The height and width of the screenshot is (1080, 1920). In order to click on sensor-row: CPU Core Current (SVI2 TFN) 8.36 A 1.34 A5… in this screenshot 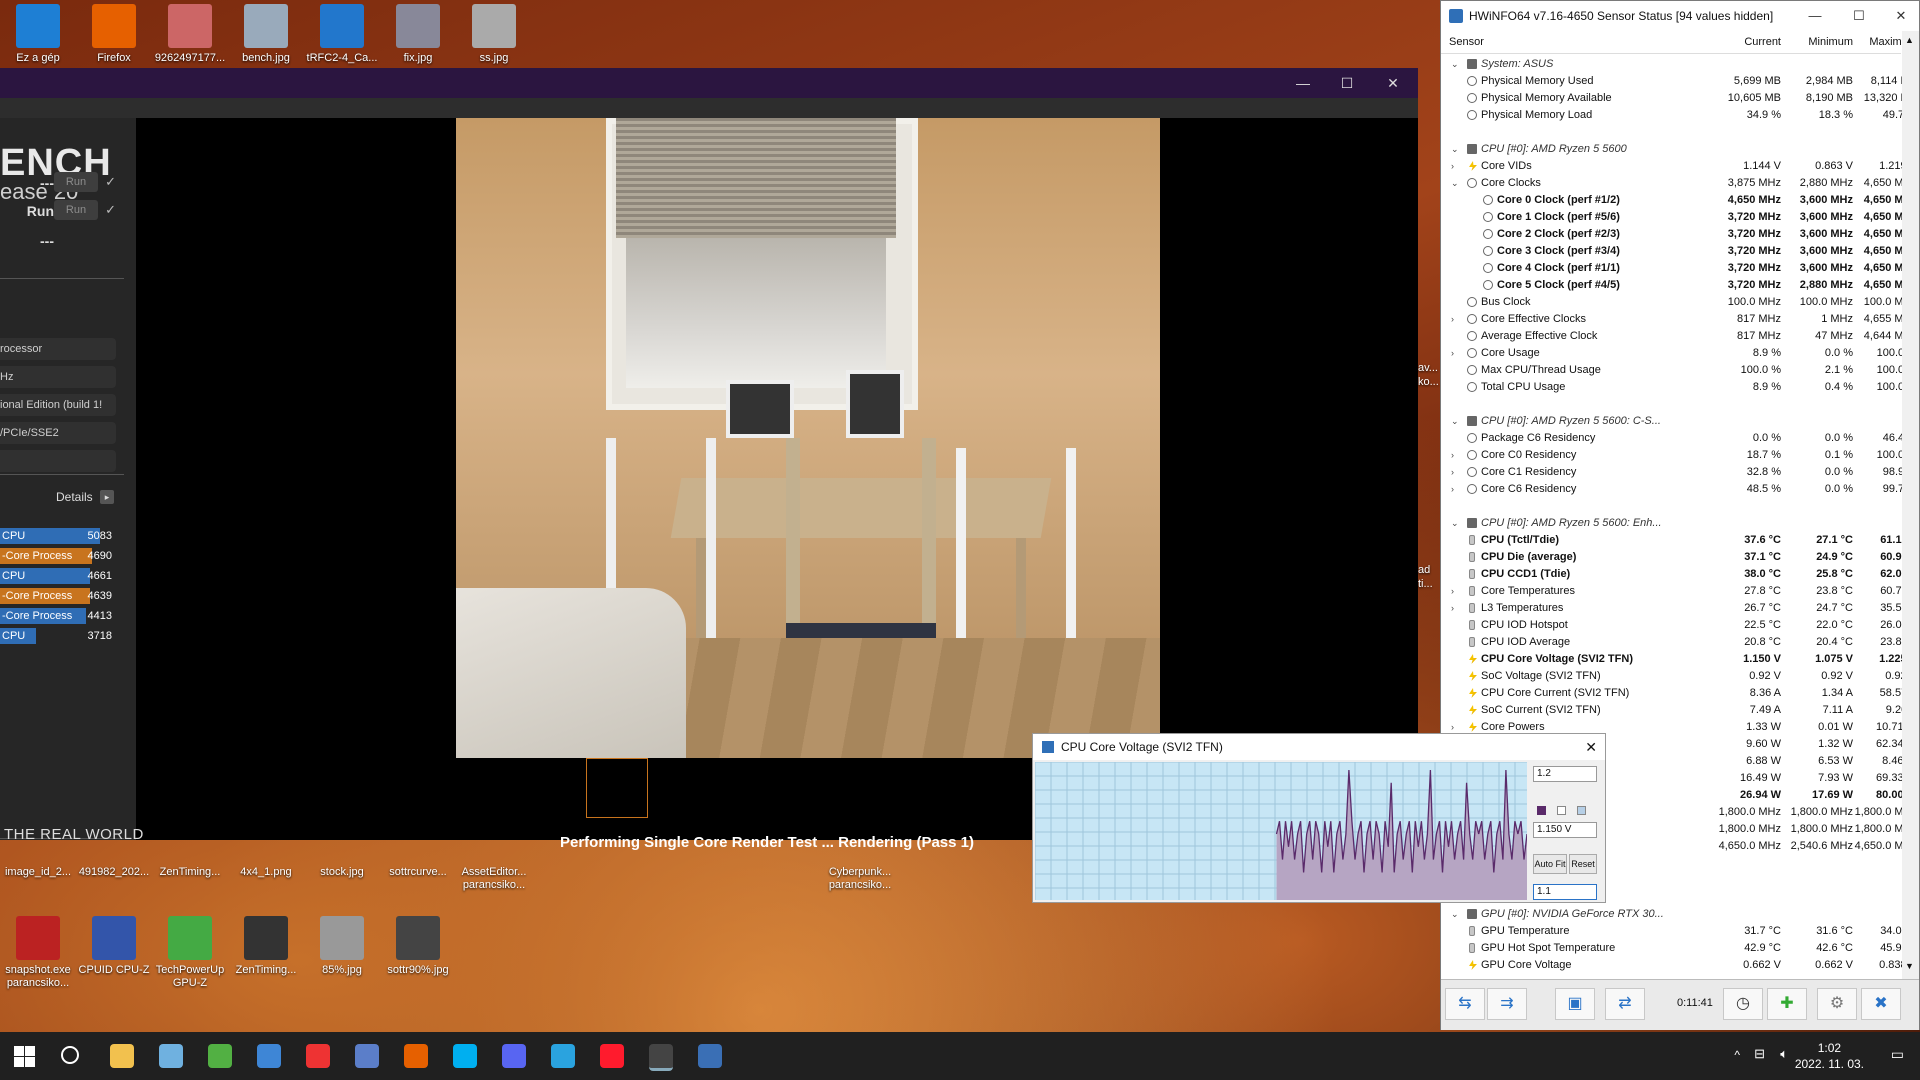, I will do `click(1679, 693)`.